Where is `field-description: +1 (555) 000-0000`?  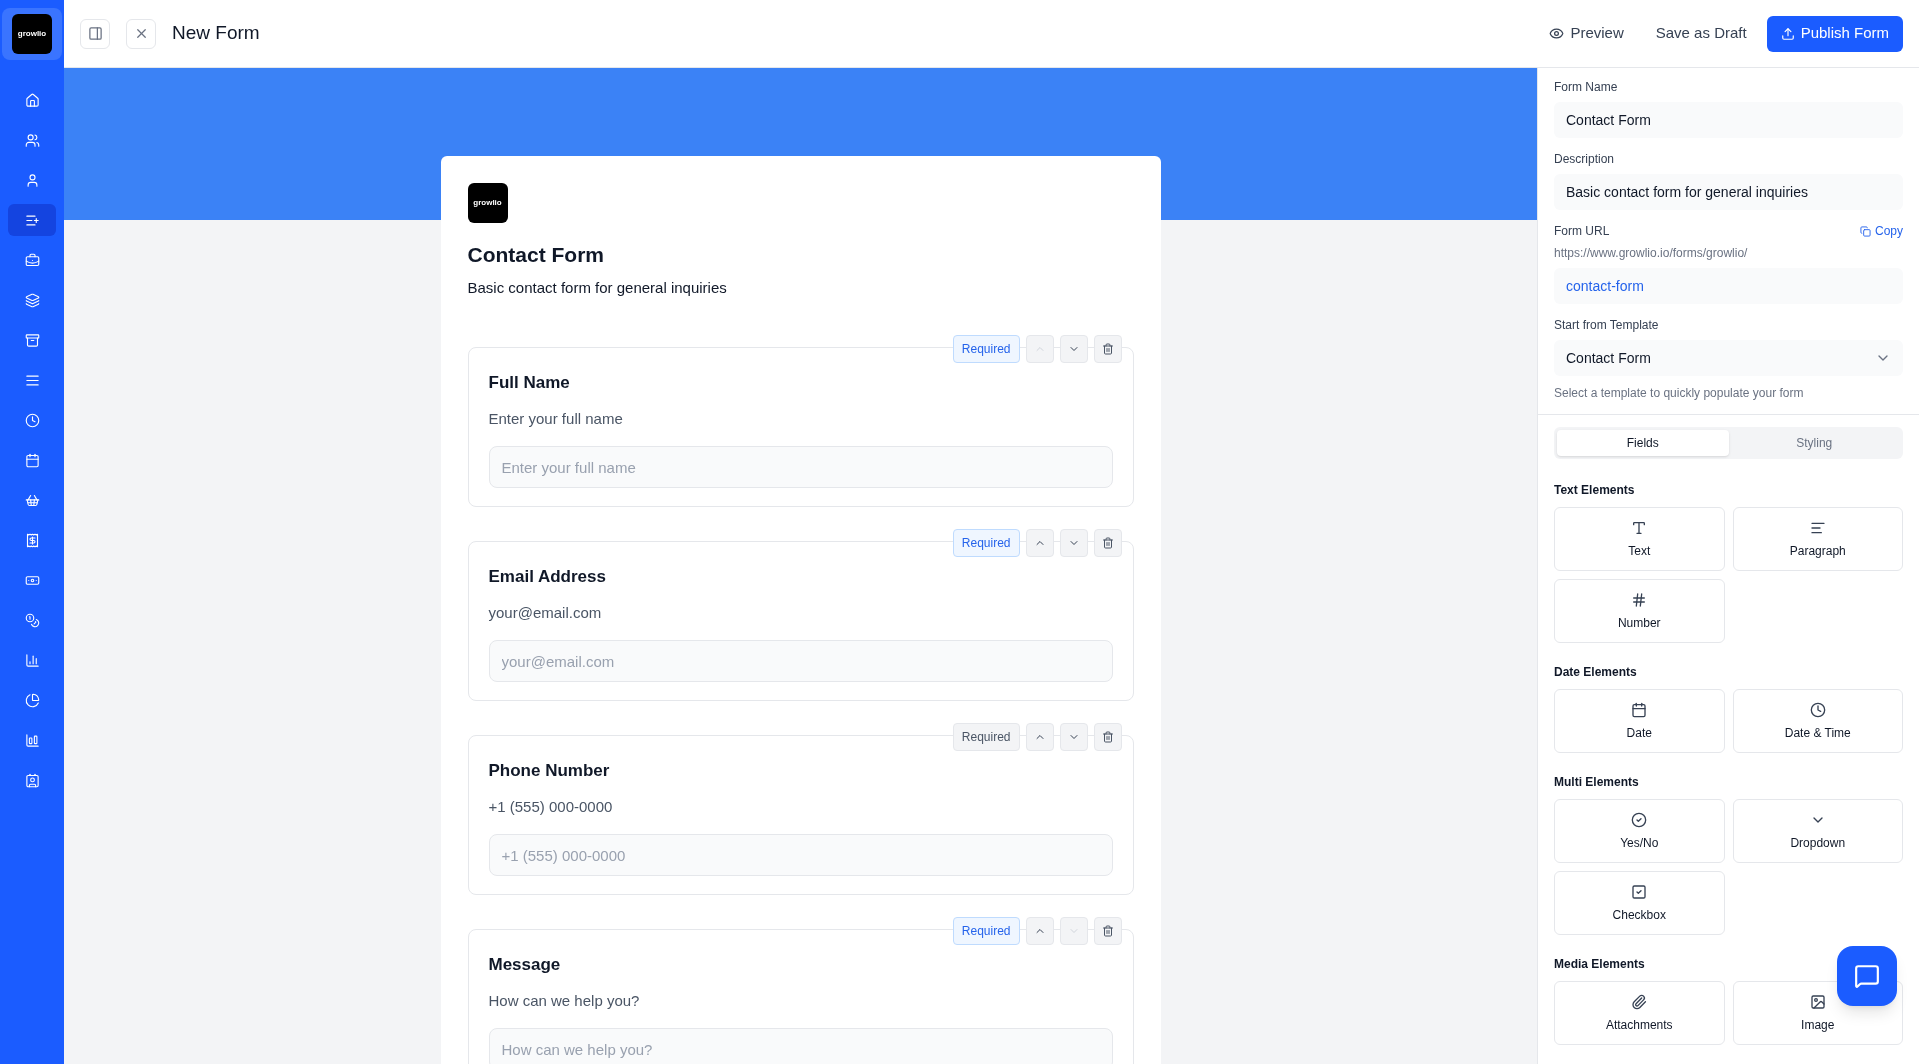 field-description: +1 (555) 000-0000 is located at coordinates (551, 806).